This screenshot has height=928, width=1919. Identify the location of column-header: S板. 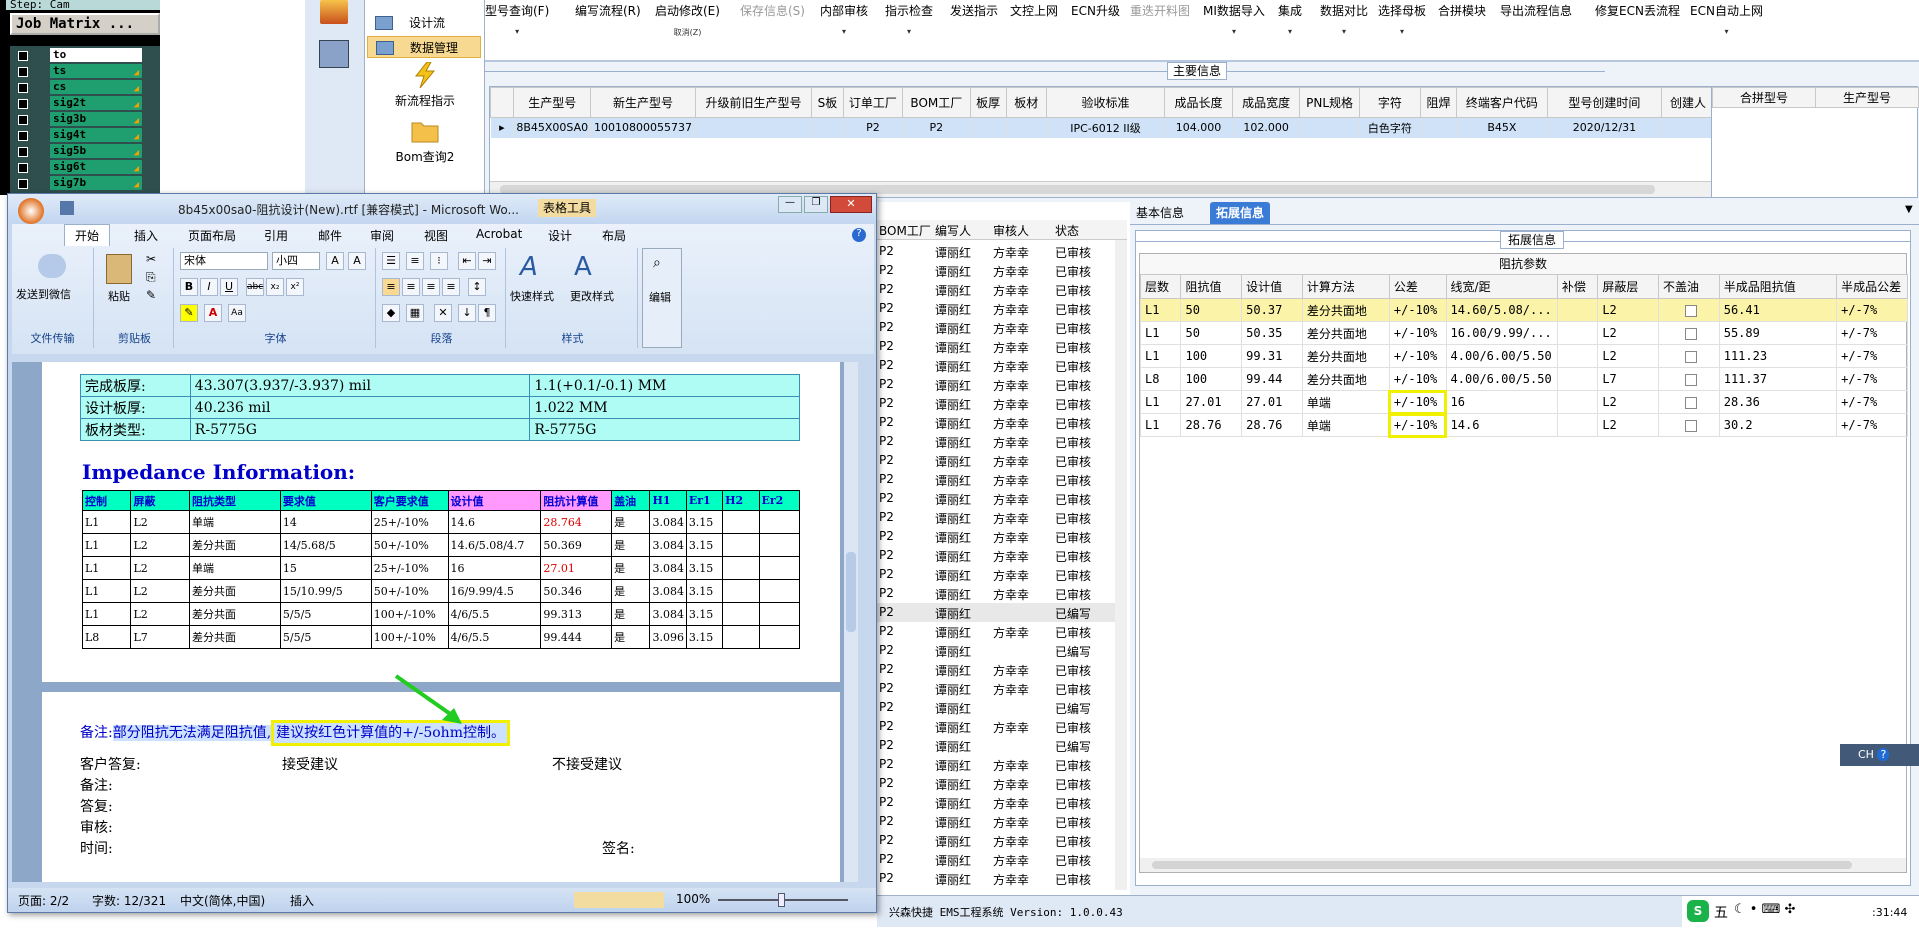
(827, 102).